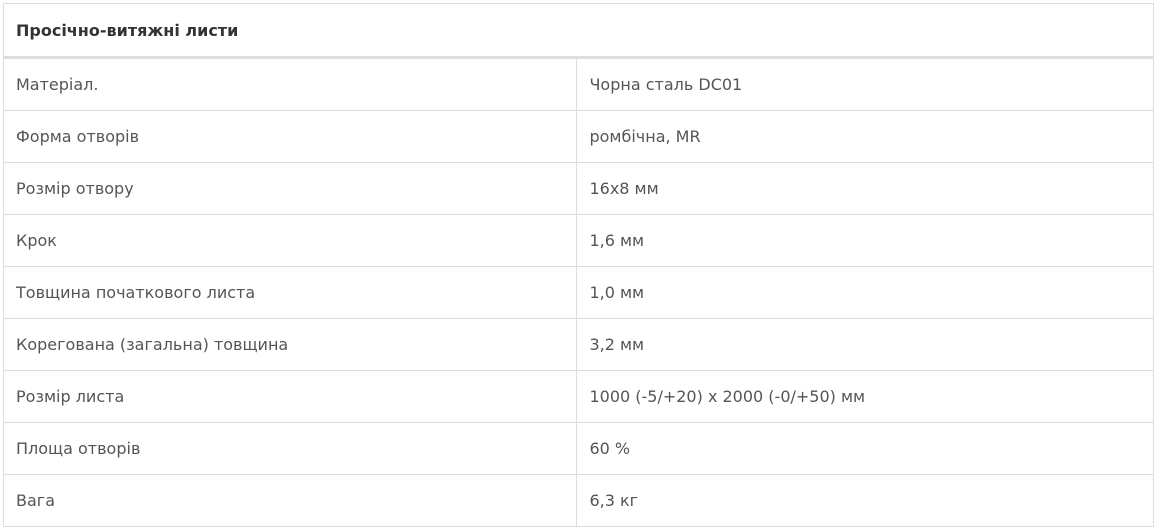  What do you see at coordinates (865, 240) in the screenshot?
I see `row-value: 1,6 мм` at bounding box center [865, 240].